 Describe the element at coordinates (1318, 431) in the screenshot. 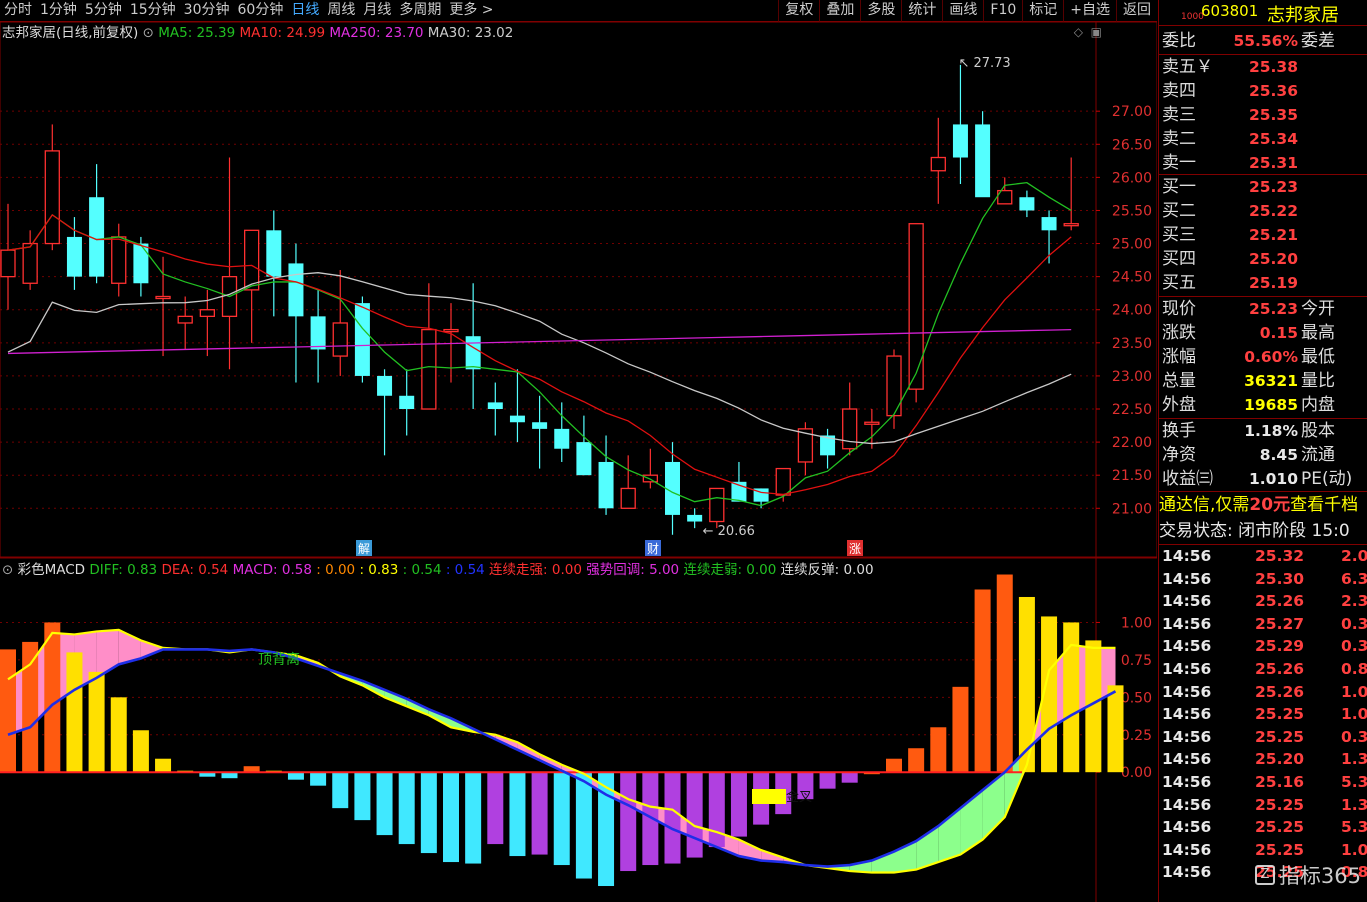

I see `row-label-2: 股本` at that location.